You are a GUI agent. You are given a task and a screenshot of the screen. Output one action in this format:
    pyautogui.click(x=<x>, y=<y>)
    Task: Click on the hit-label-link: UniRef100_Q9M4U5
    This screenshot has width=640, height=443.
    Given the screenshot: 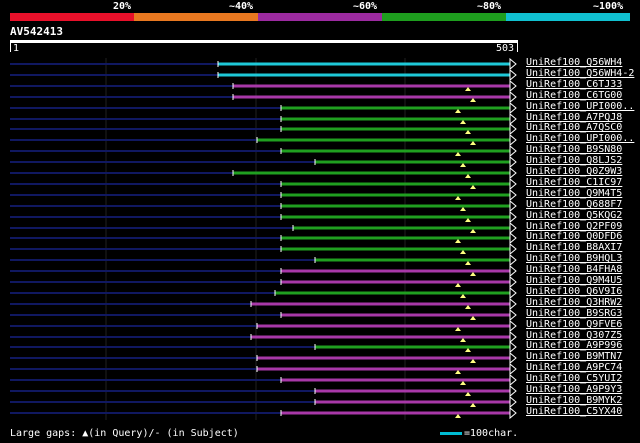 What is the action you would take?
    pyautogui.click(x=574, y=280)
    